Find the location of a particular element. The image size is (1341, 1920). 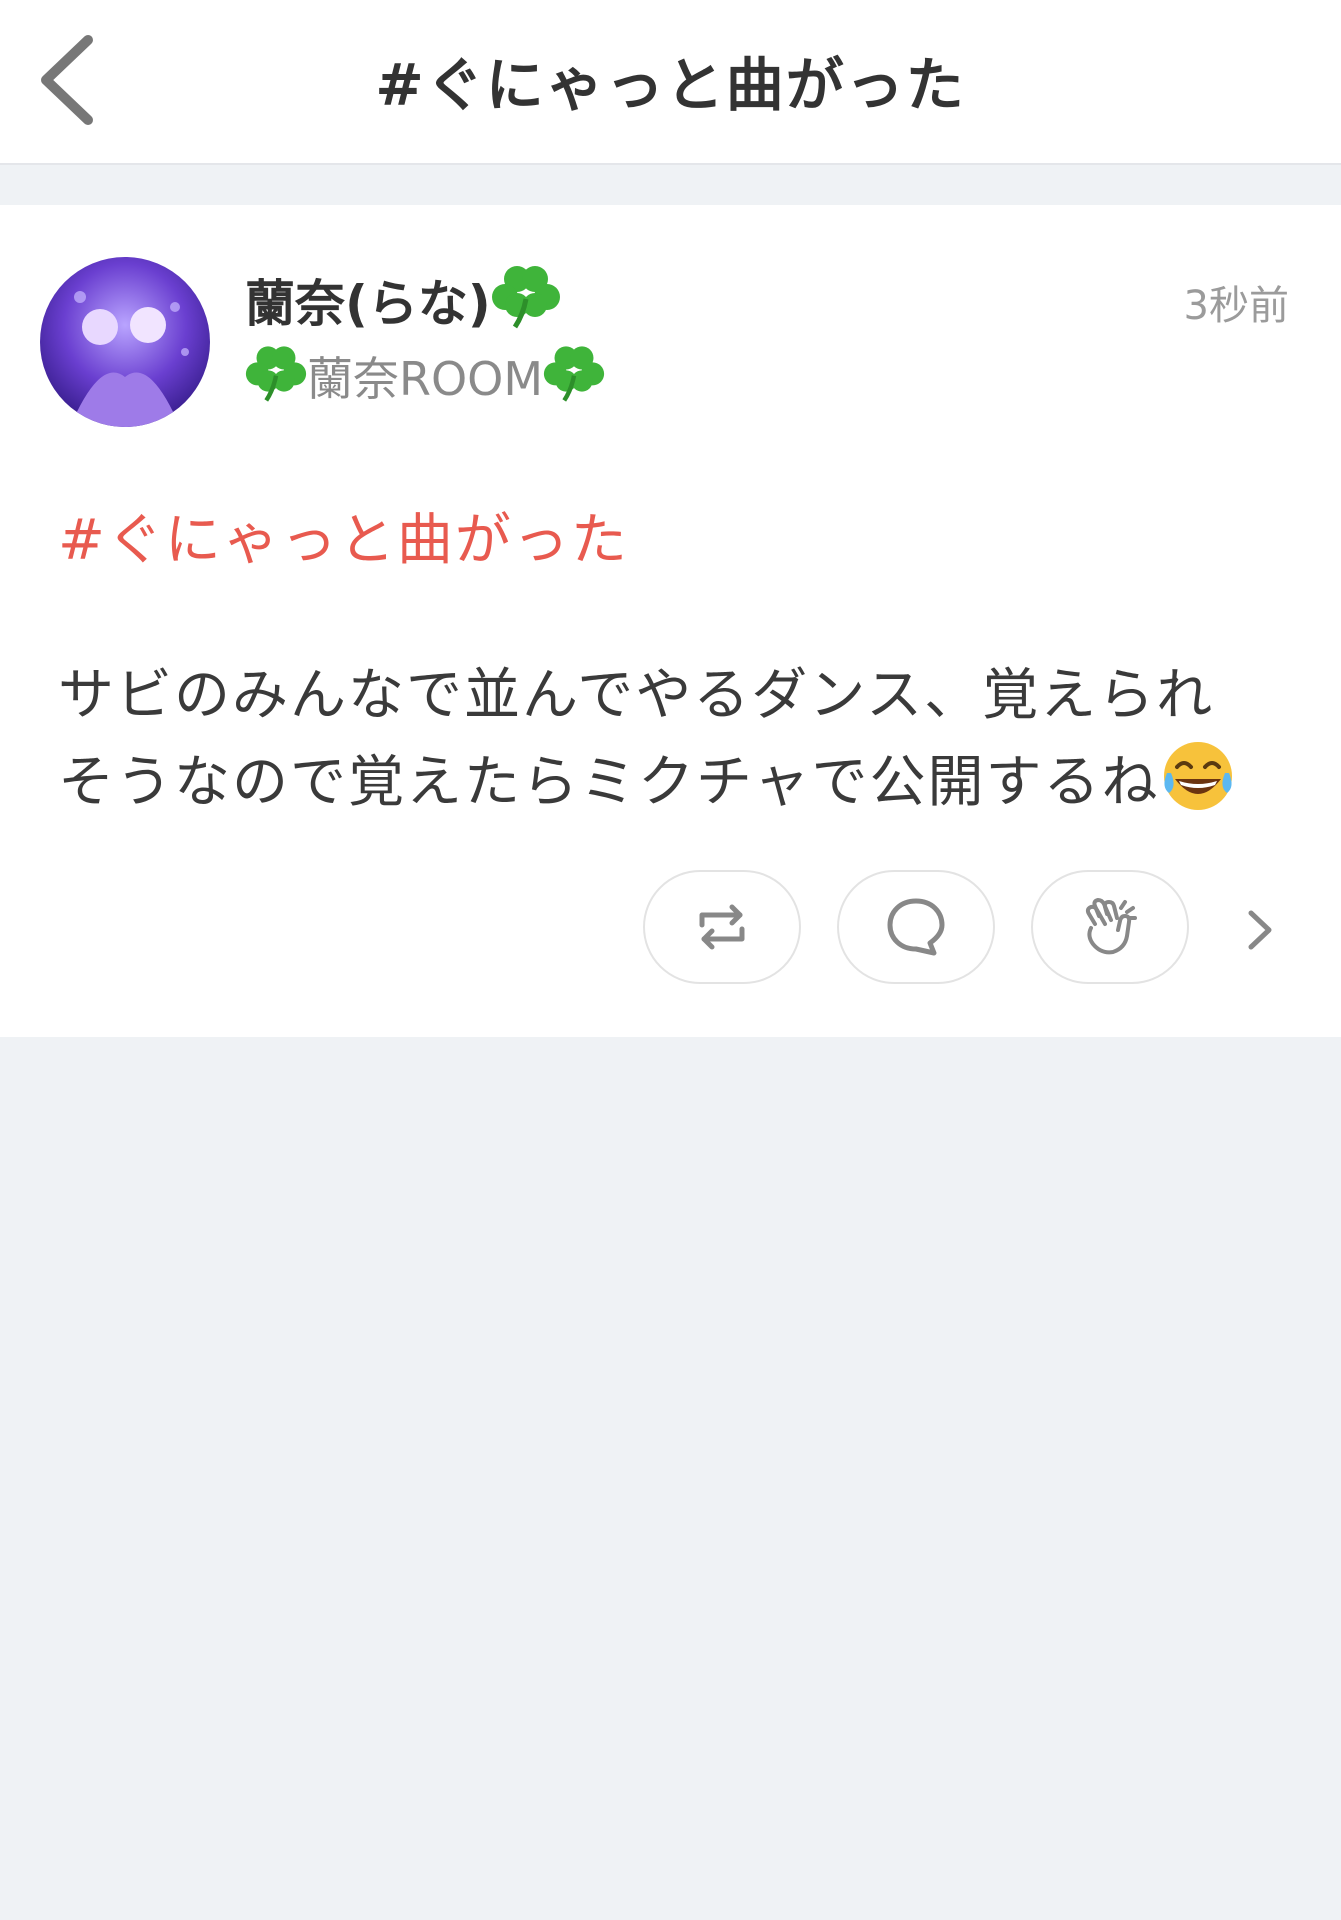

comment-icon is located at coordinates (916, 927).